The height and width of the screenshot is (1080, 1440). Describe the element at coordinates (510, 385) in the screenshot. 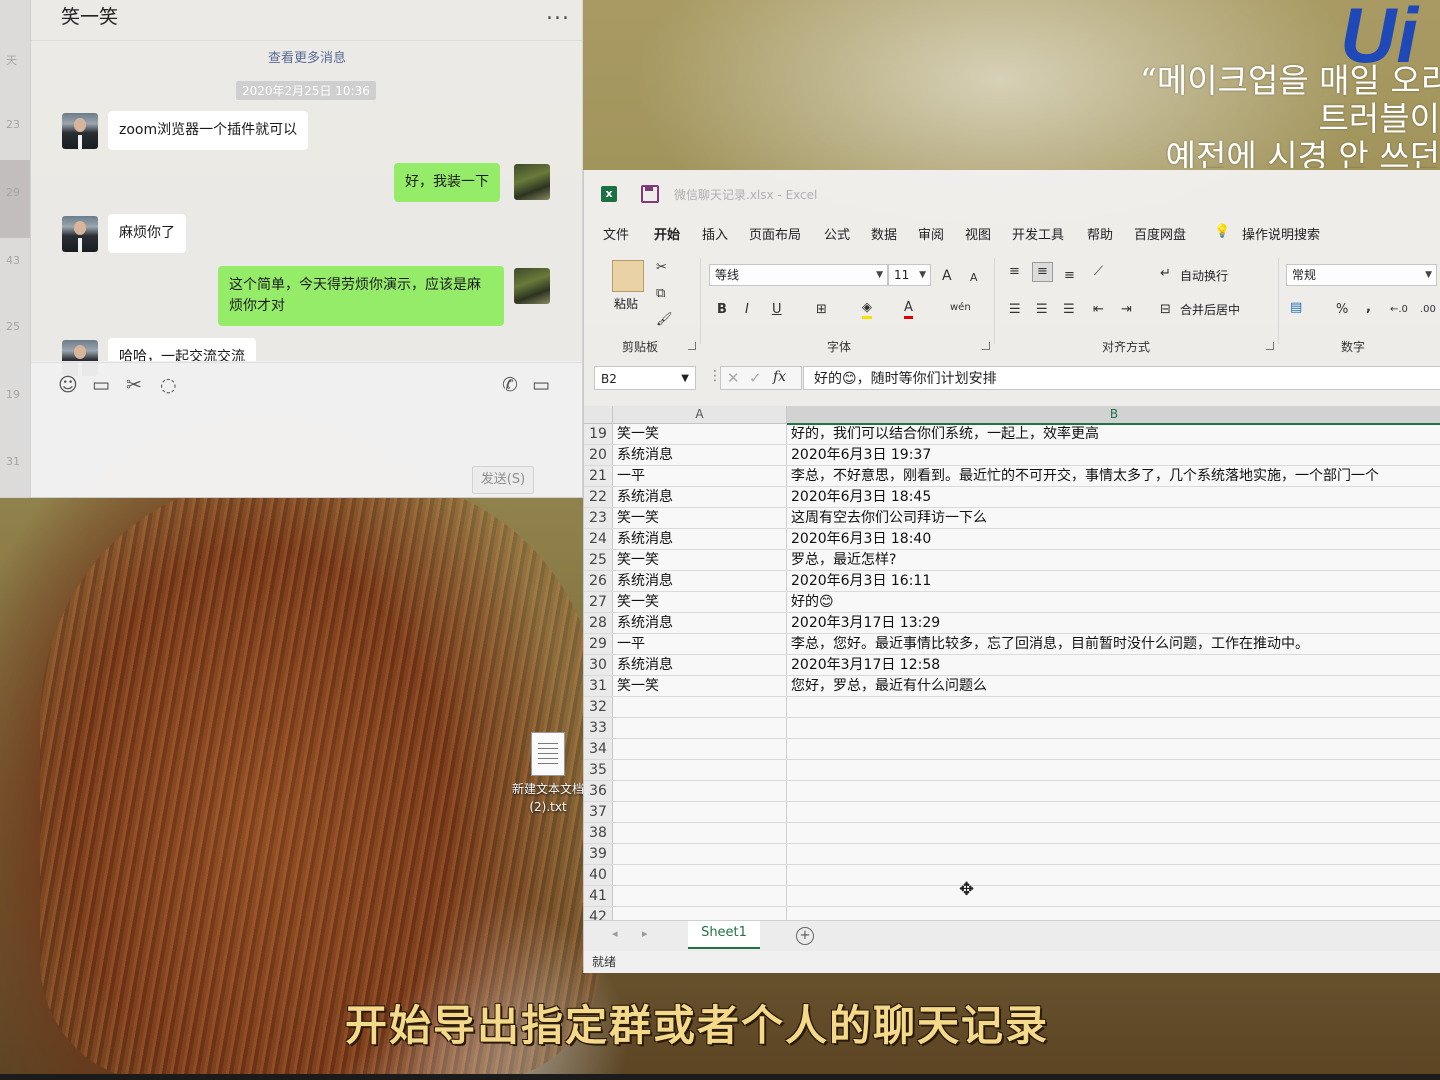

I see `phone-icon: ✆` at that location.